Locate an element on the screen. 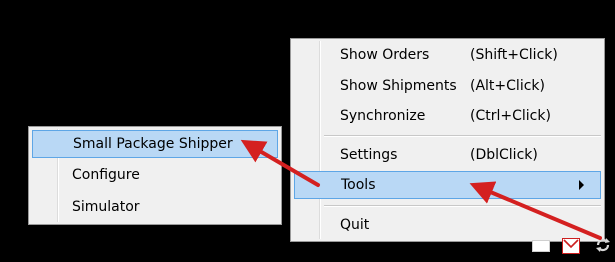 The image size is (615, 262). submenu-item-label: Simulator is located at coordinates (106, 207).